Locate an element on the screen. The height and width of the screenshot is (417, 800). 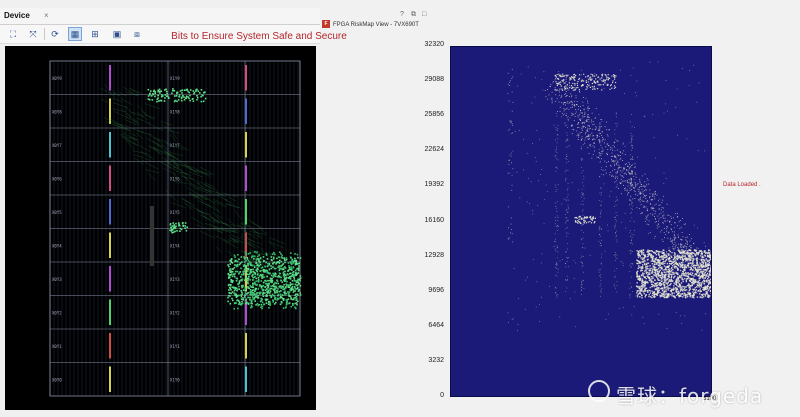
close-icon: × is located at coordinates (46, 16).